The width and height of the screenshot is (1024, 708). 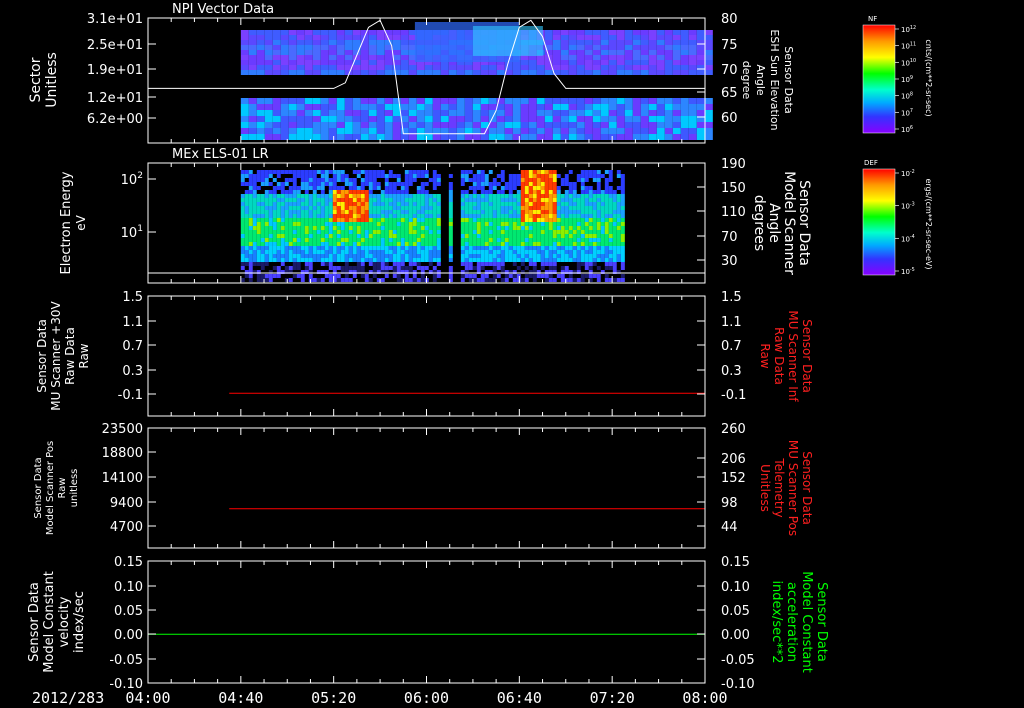 I want to click on ytick-left-label: 4700, so click(x=126, y=527).